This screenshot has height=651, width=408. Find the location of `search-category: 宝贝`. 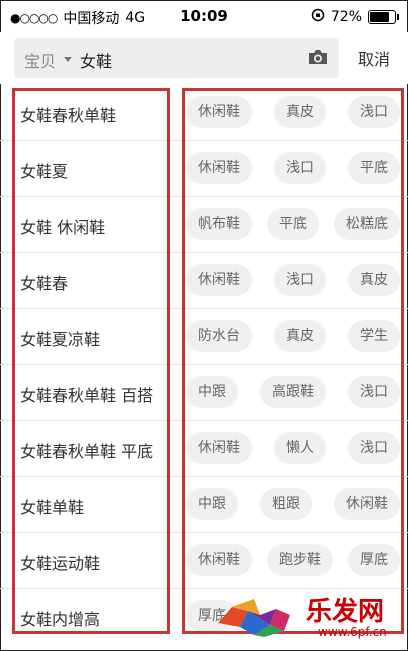

search-category: 宝贝 is located at coordinates (40, 60).